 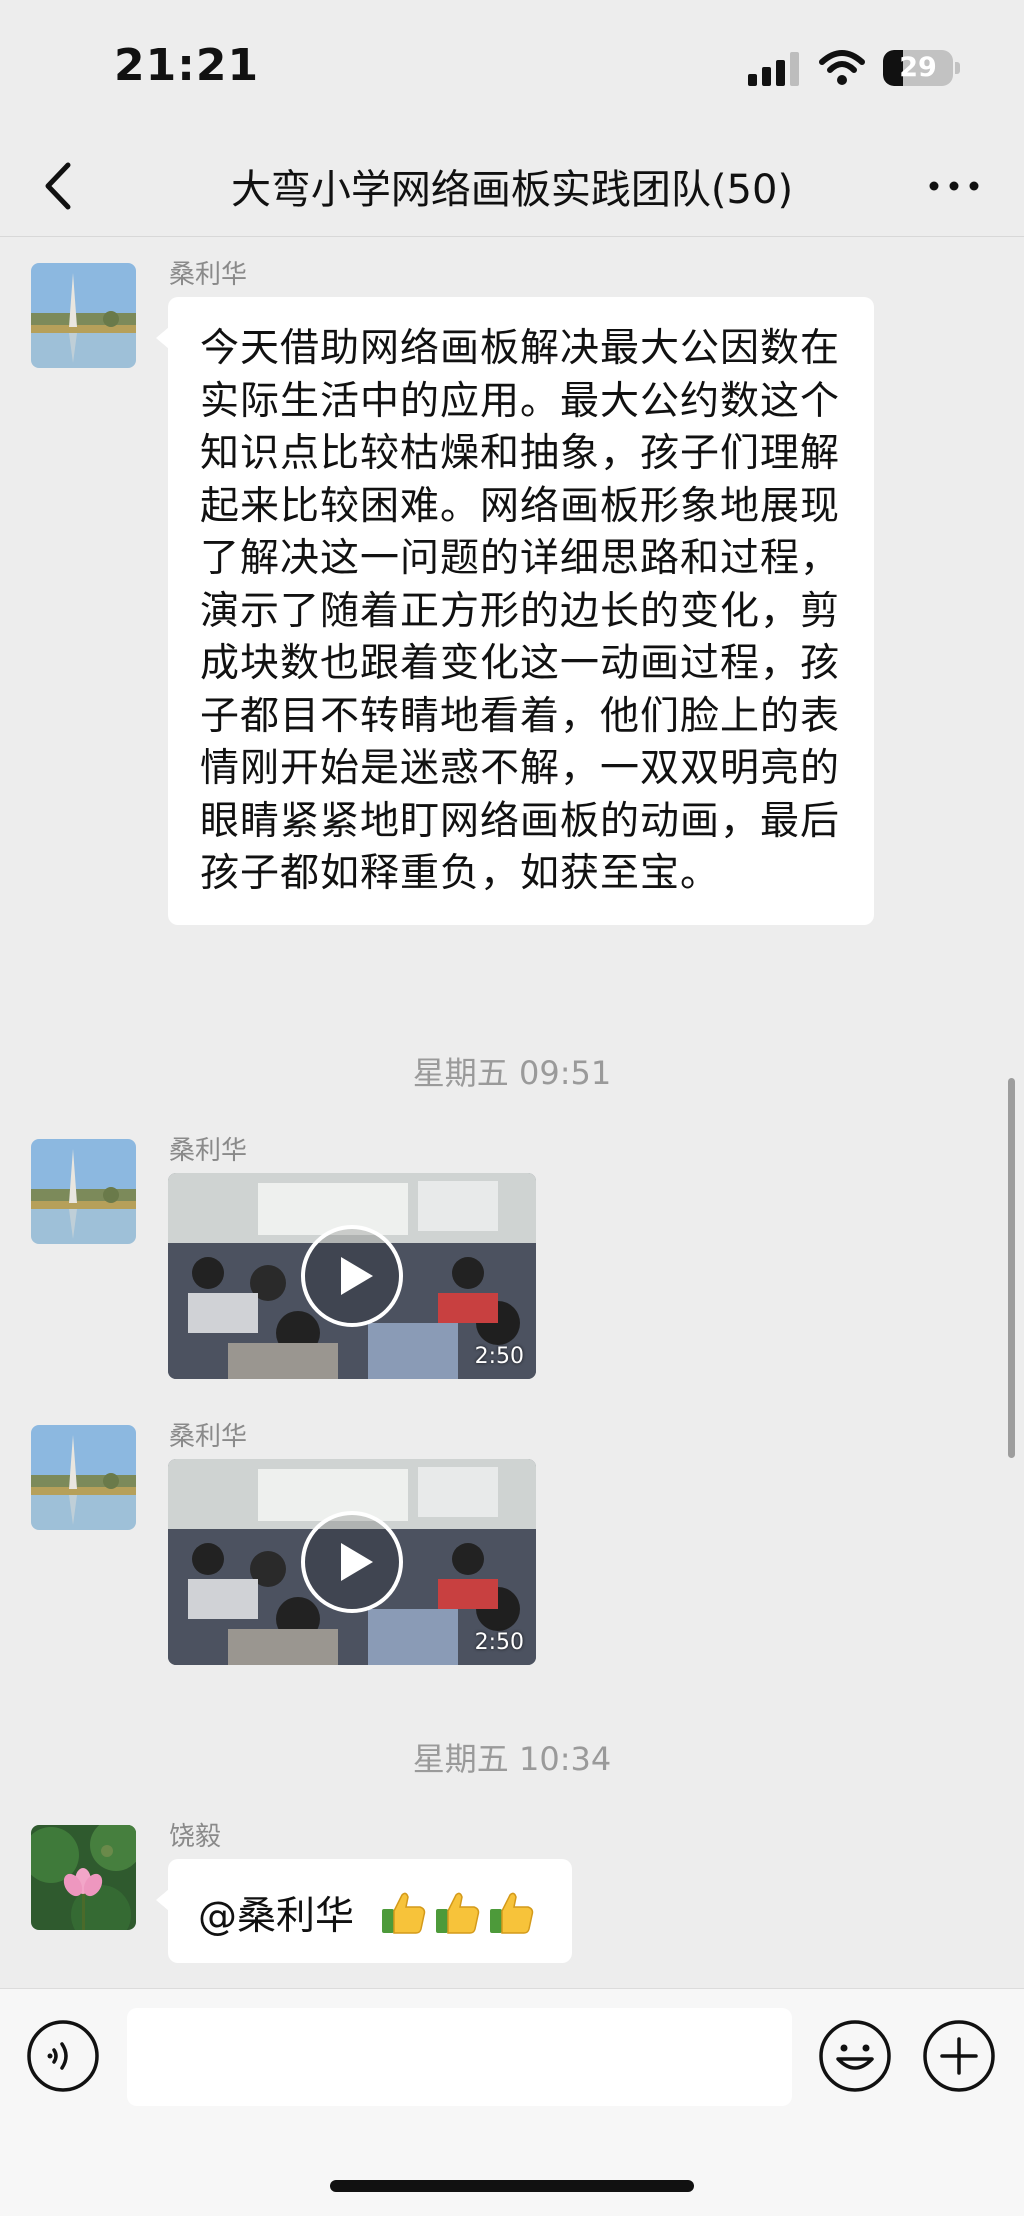 I want to click on chat-header: 大弯小学网络画板实践团队(50), so click(x=512, y=186).